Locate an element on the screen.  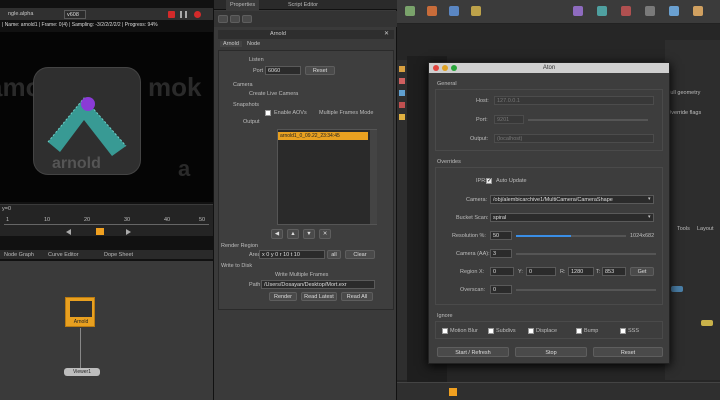
ignore-sss-checkbox is located at coordinates (623, 331).